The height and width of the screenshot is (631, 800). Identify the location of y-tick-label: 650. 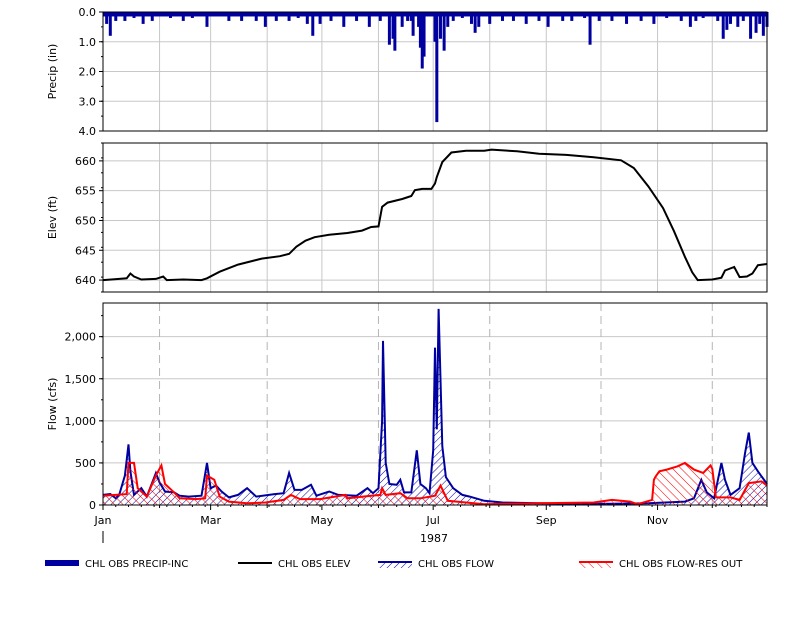
(85, 220).